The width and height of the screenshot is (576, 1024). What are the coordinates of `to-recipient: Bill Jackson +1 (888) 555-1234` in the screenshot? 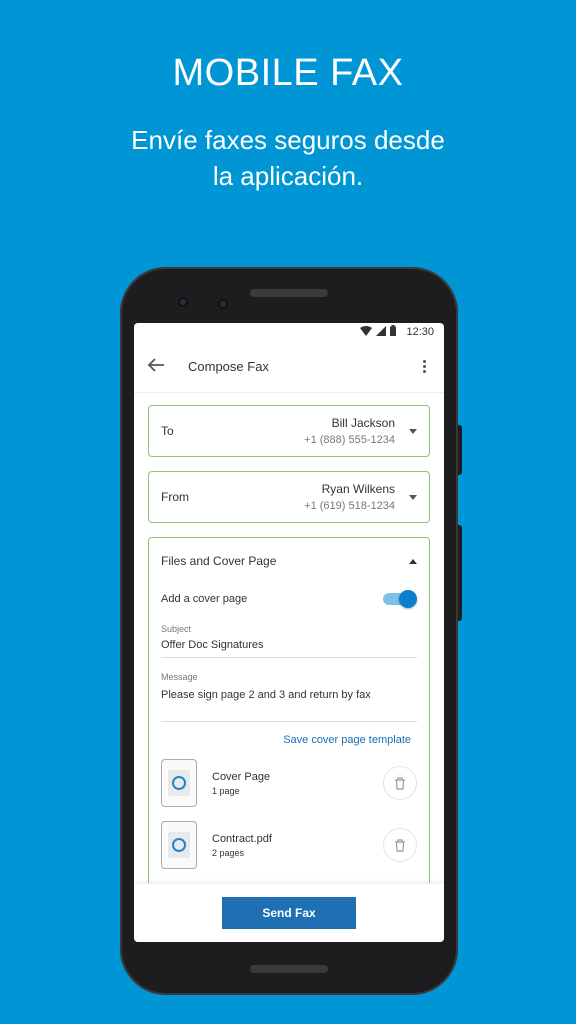 It's located at (349, 431).